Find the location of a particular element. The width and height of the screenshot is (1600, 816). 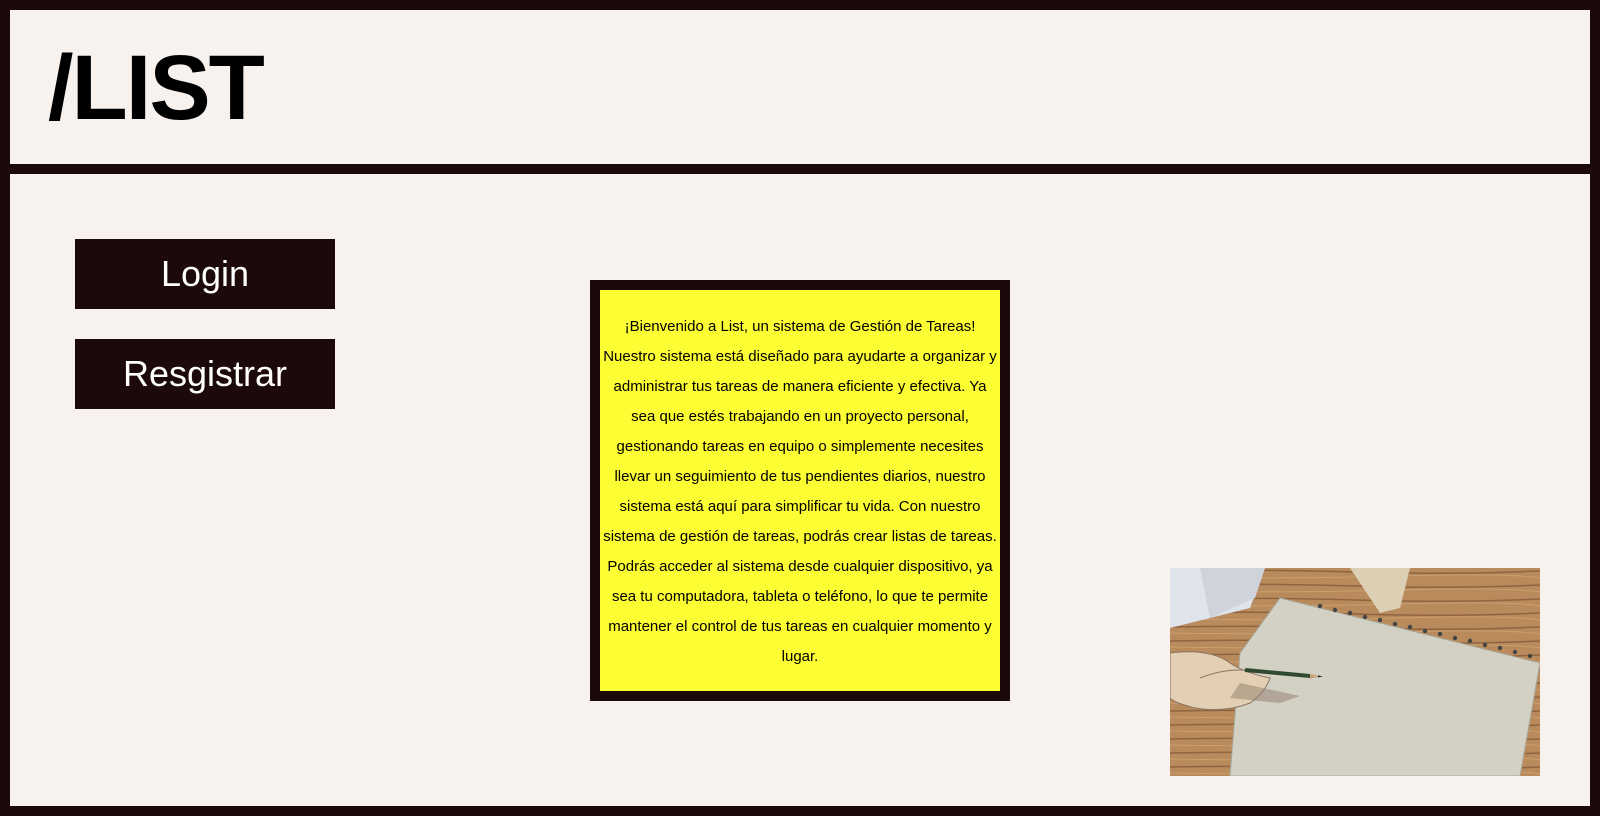

login-button: Login is located at coordinates (205, 274).